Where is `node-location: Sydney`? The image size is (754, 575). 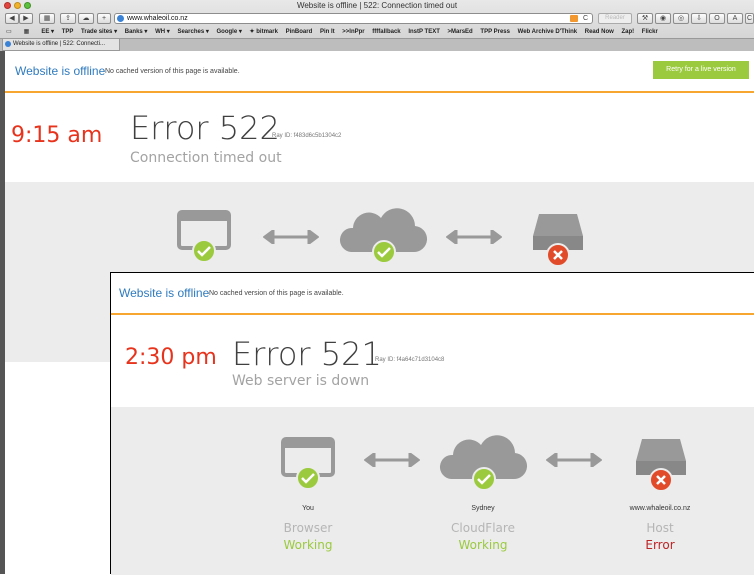 node-location: Sydney is located at coordinates (483, 508).